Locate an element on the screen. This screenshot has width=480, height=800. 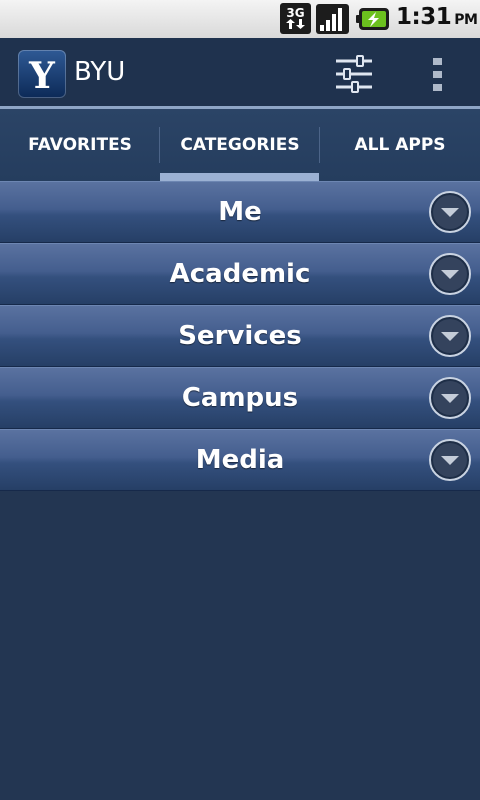
tab-bar: FAVORITES CATEGORIES ALL APPS is located at coordinates (240, 145).